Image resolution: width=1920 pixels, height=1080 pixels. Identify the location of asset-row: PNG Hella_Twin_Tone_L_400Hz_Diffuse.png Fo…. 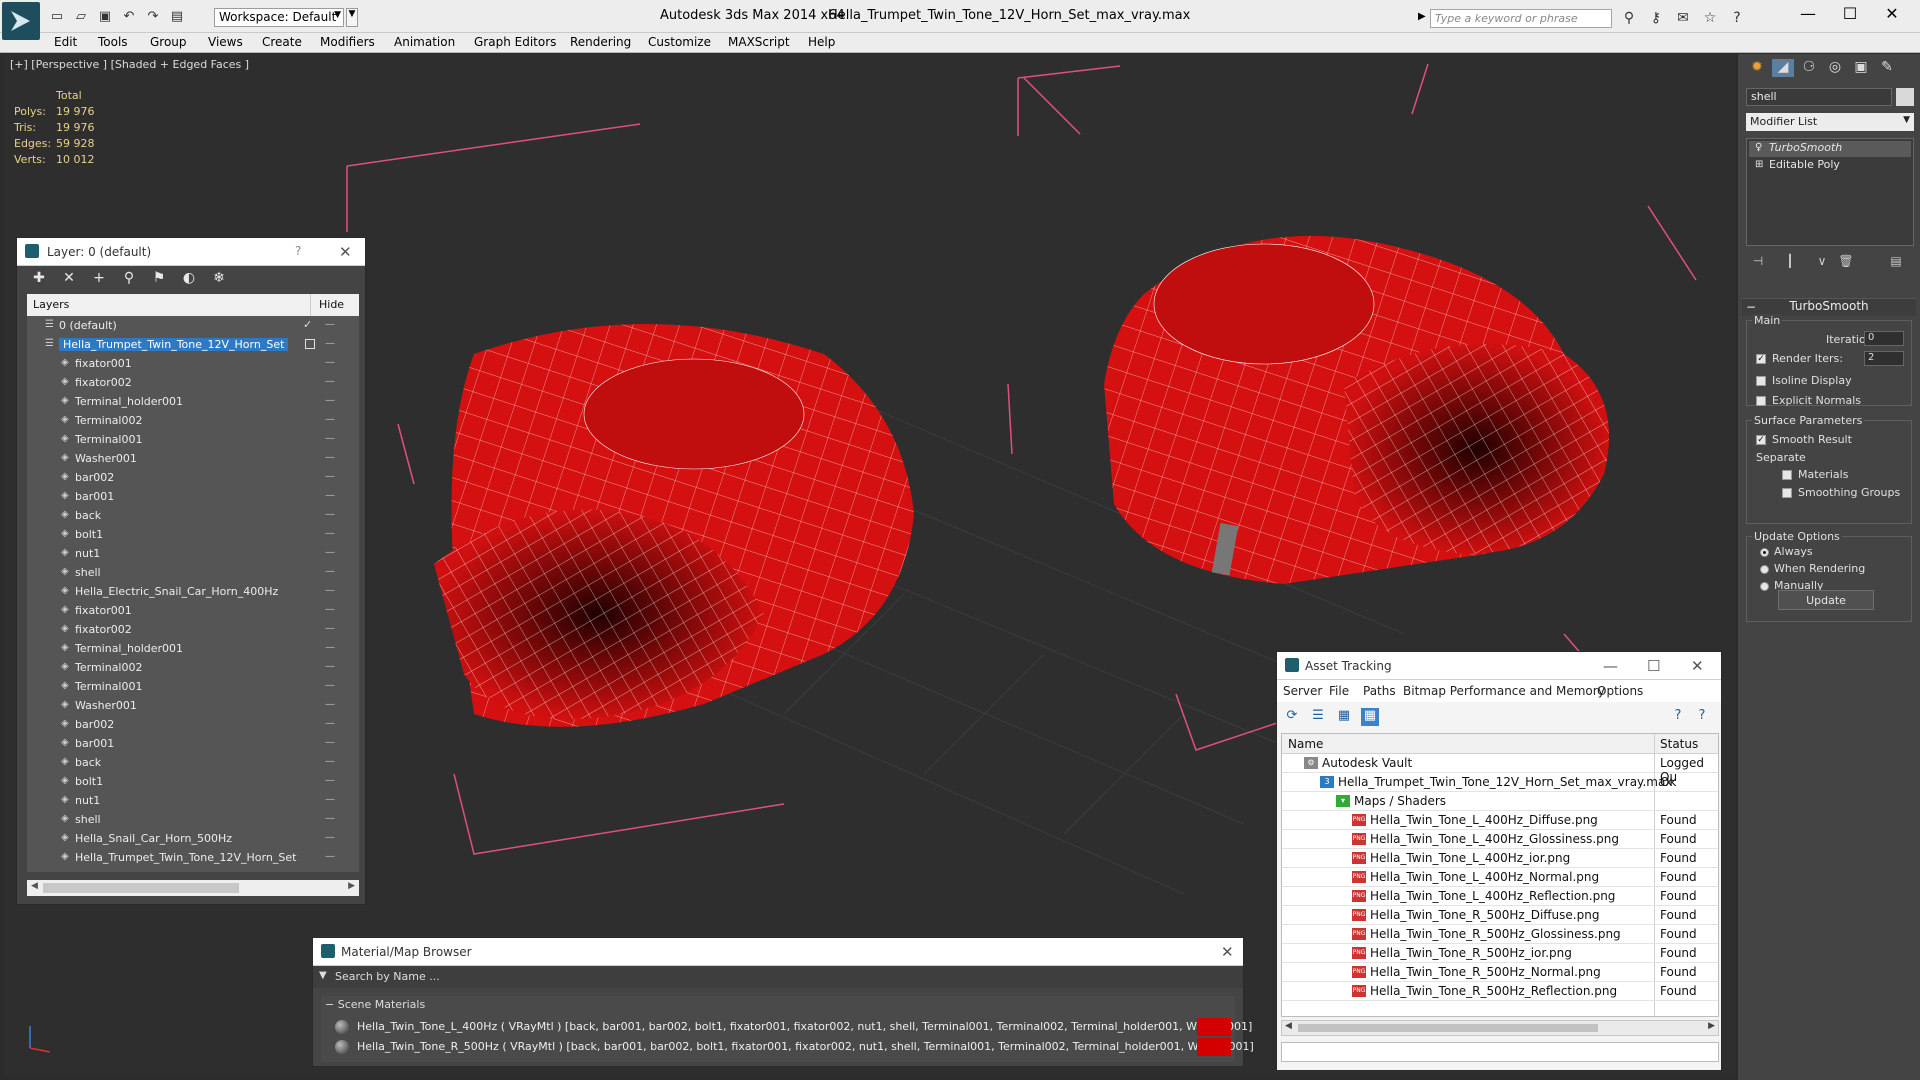
(1500, 820).